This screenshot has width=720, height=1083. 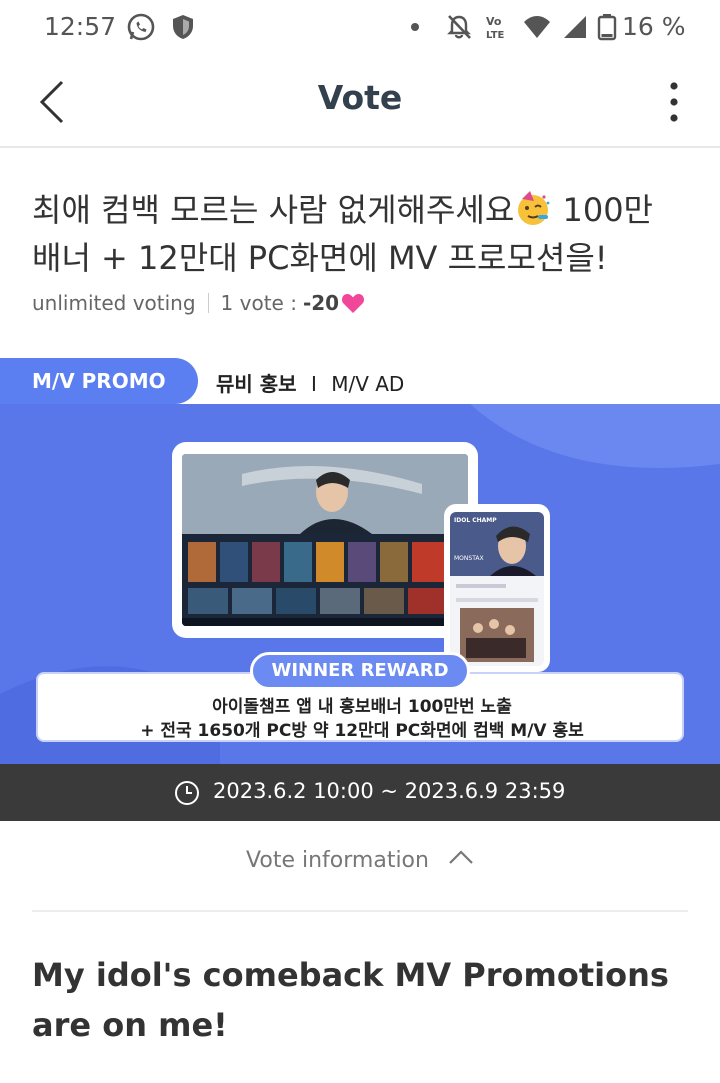 I want to click on phone-tag: MONSTAX, so click(x=469, y=558).